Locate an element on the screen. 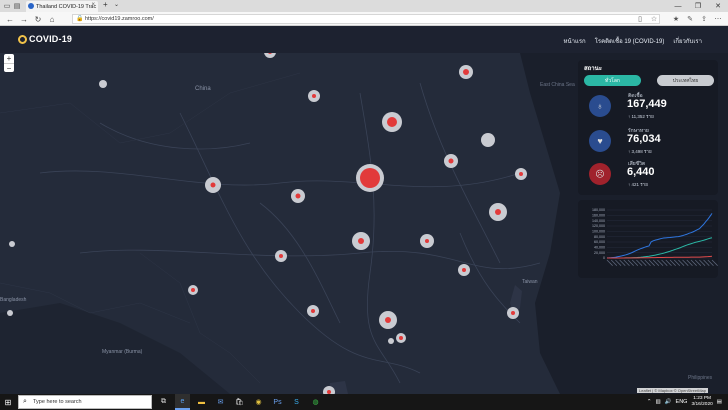 The width and height of the screenshot is (728, 410). line-icon: ◍ is located at coordinates (315, 402).